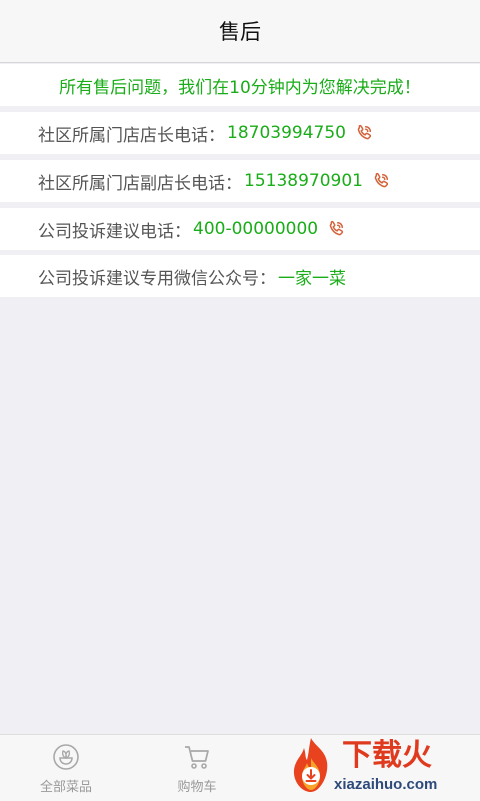 This screenshot has height=801, width=480. I want to click on tab-label: 全部菜品, so click(65, 787).